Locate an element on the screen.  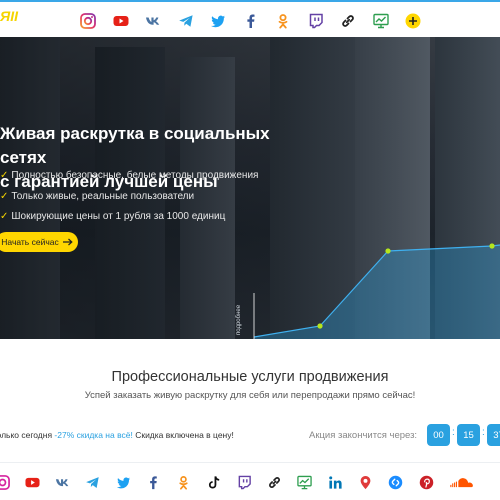
arrow-right-icon is located at coordinates (67, 242).